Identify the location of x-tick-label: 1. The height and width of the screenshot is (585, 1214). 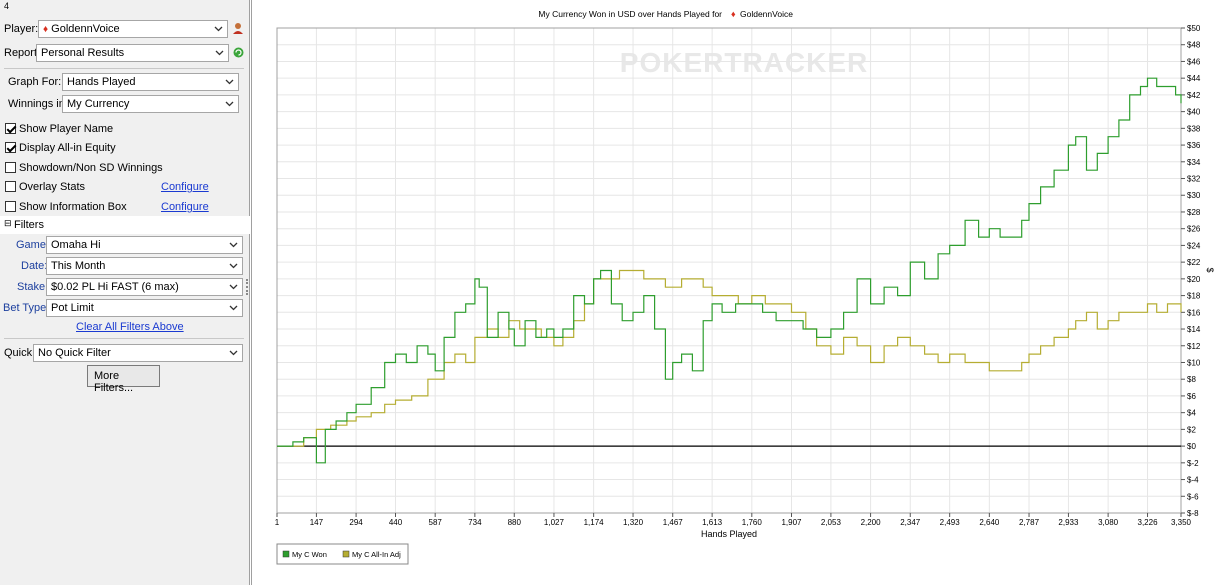
(277, 522).